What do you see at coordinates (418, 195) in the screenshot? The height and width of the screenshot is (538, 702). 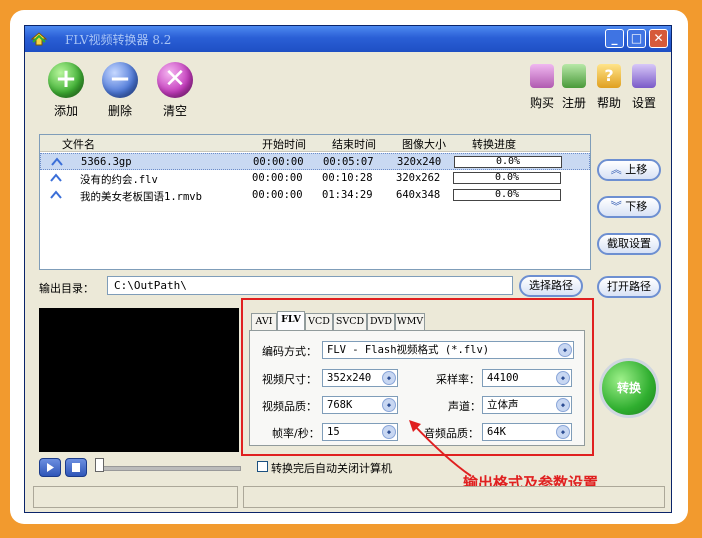 I see `cell-size: 640x348` at bounding box center [418, 195].